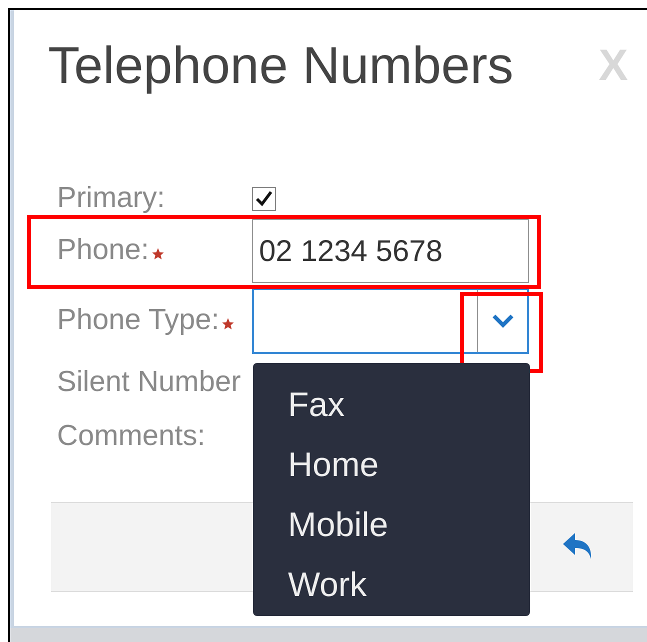 The width and height of the screenshot is (647, 642). Describe the element at coordinates (281, 66) in the screenshot. I see `dialog-title: Telephone Numbers` at that location.